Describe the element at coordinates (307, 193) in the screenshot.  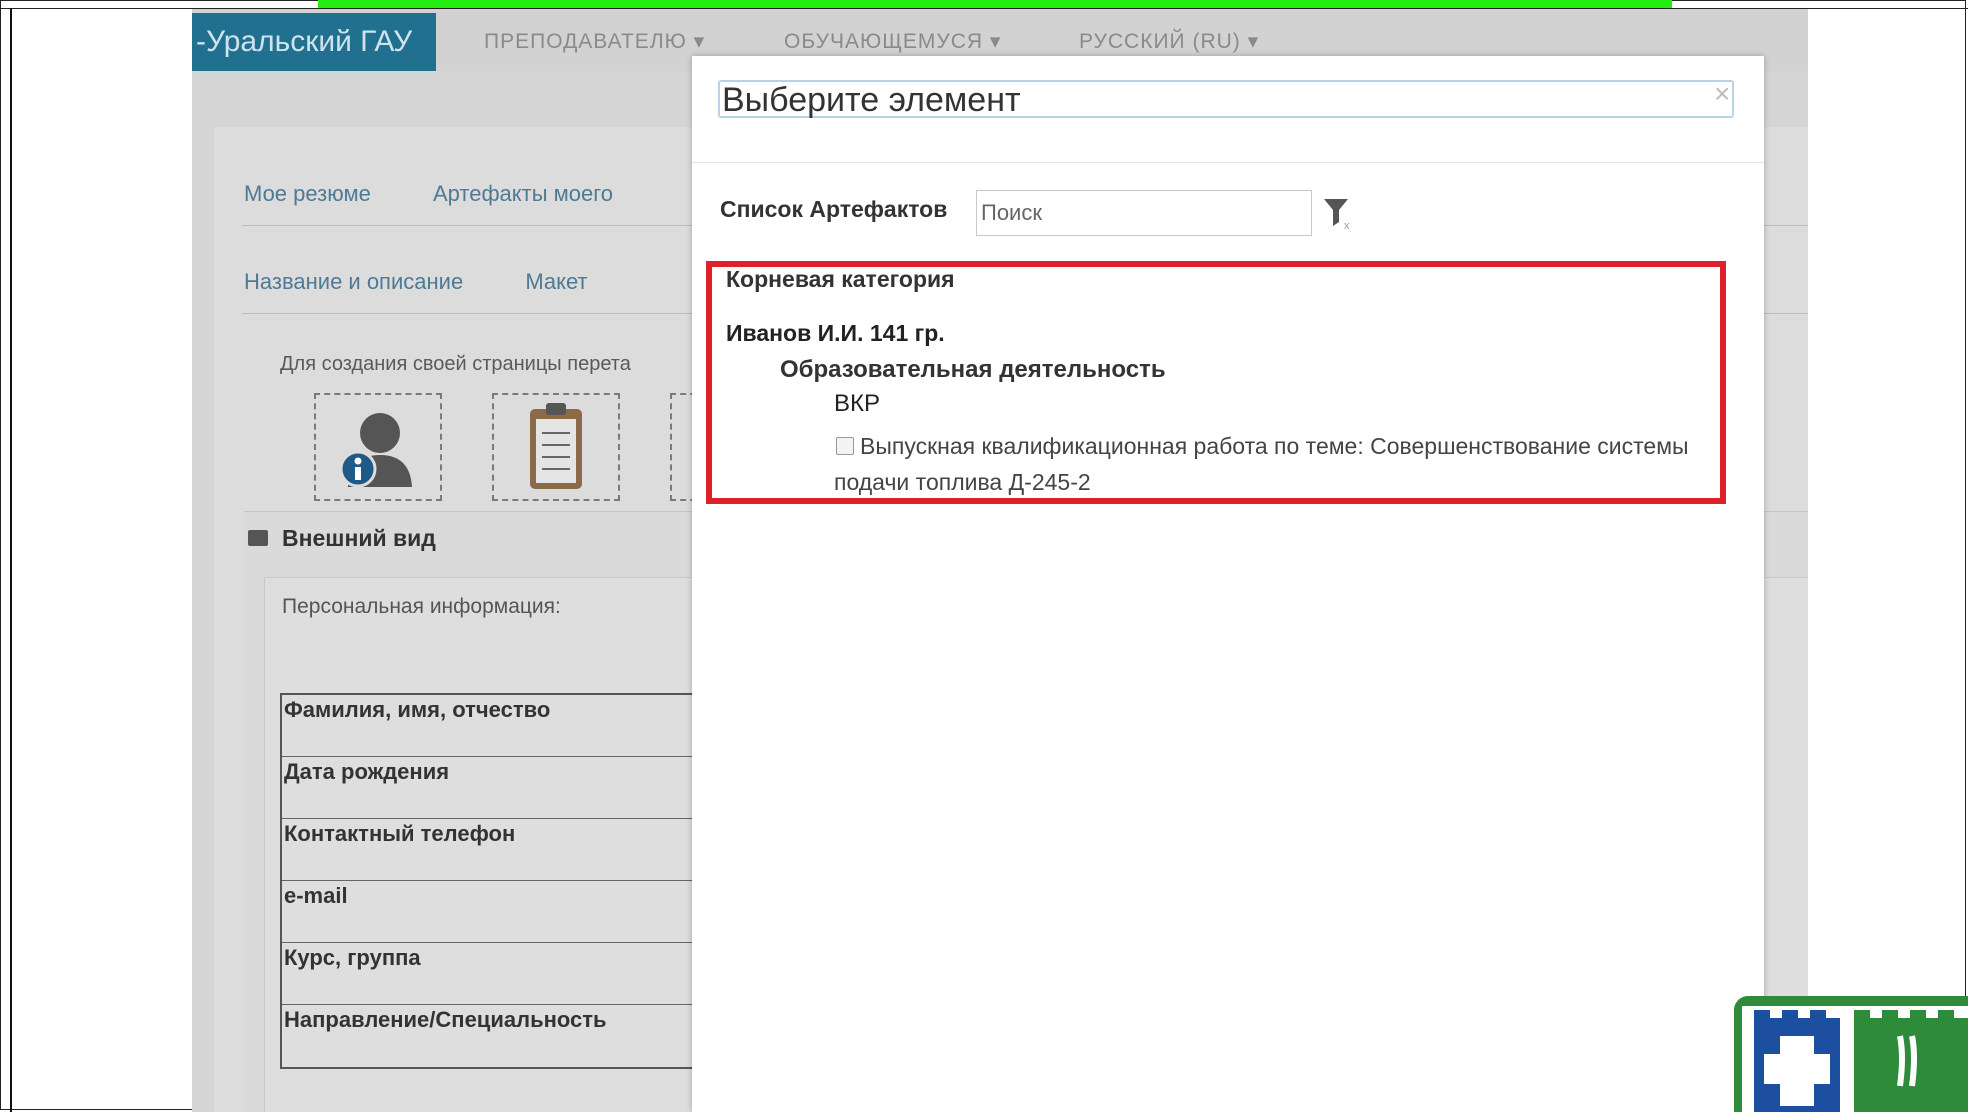
I see `tab-my-resume: Мое резюме` at that location.